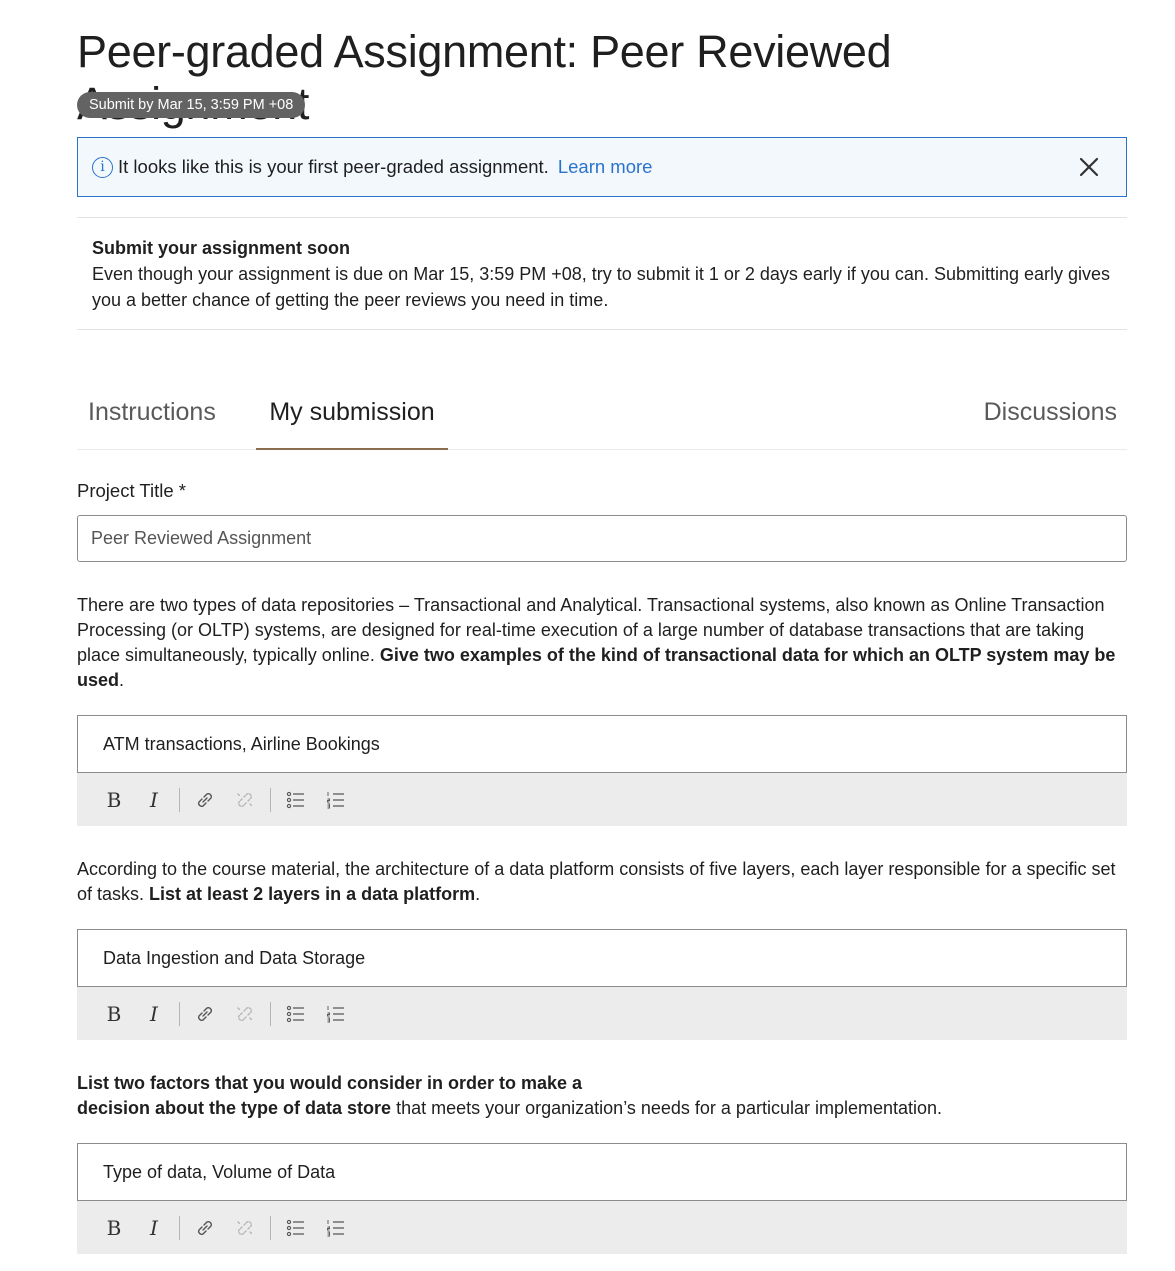 This screenshot has width=1175, height=1271. Describe the element at coordinates (1089, 167) in the screenshot. I see `close-icon` at that location.